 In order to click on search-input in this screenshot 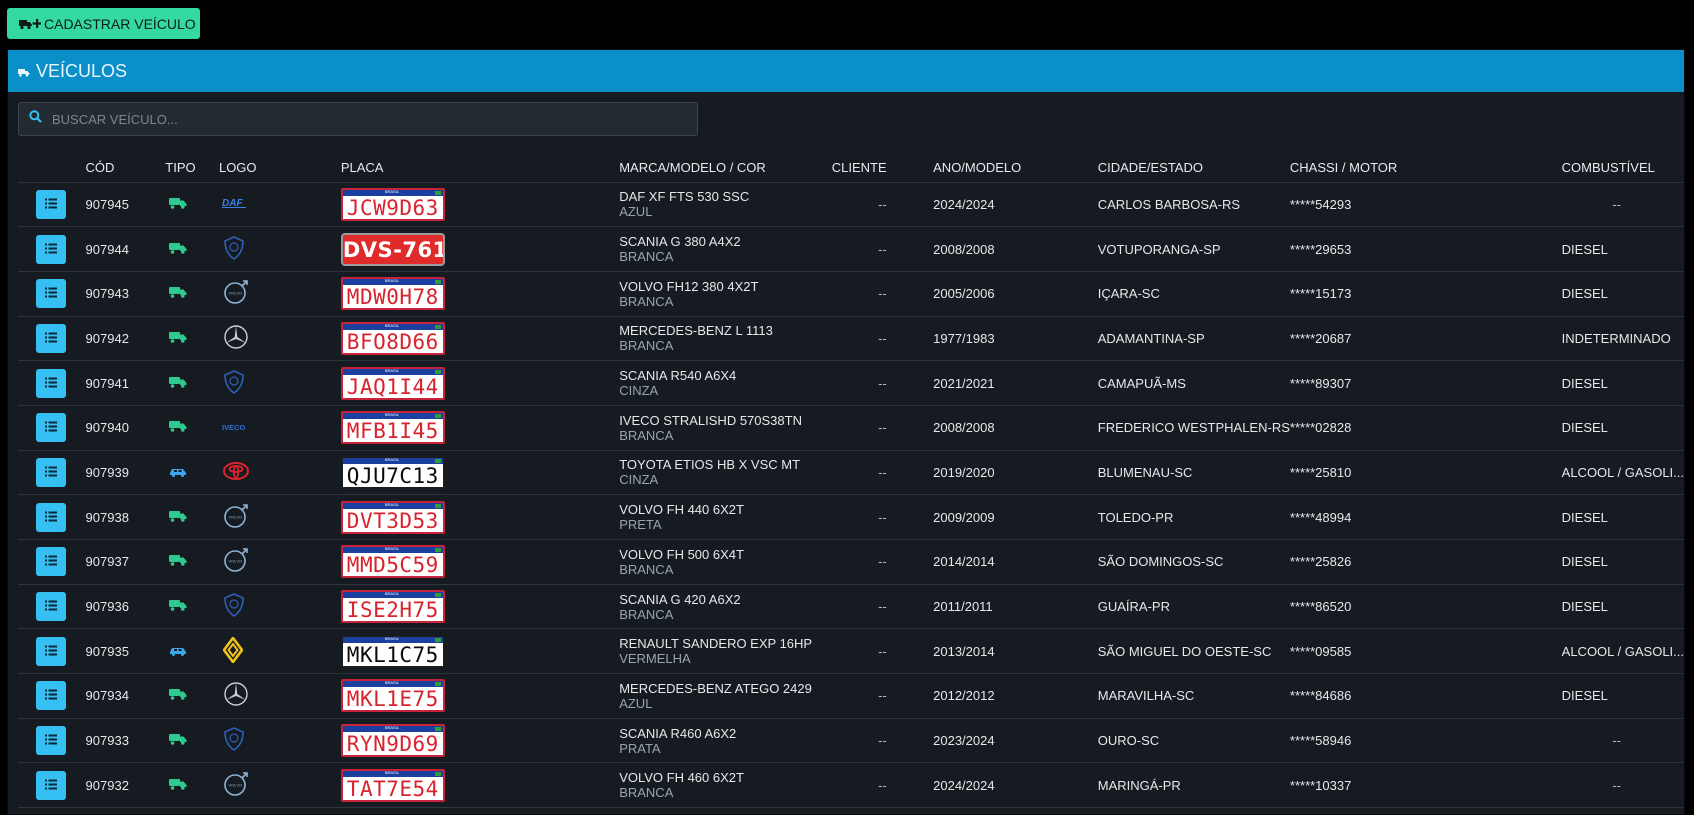, I will do `click(352, 119)`.